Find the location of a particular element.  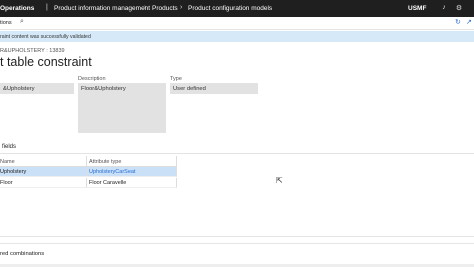

table-row: Upholstery UpholsteryCarSeat is located at coordinates (88, 172).